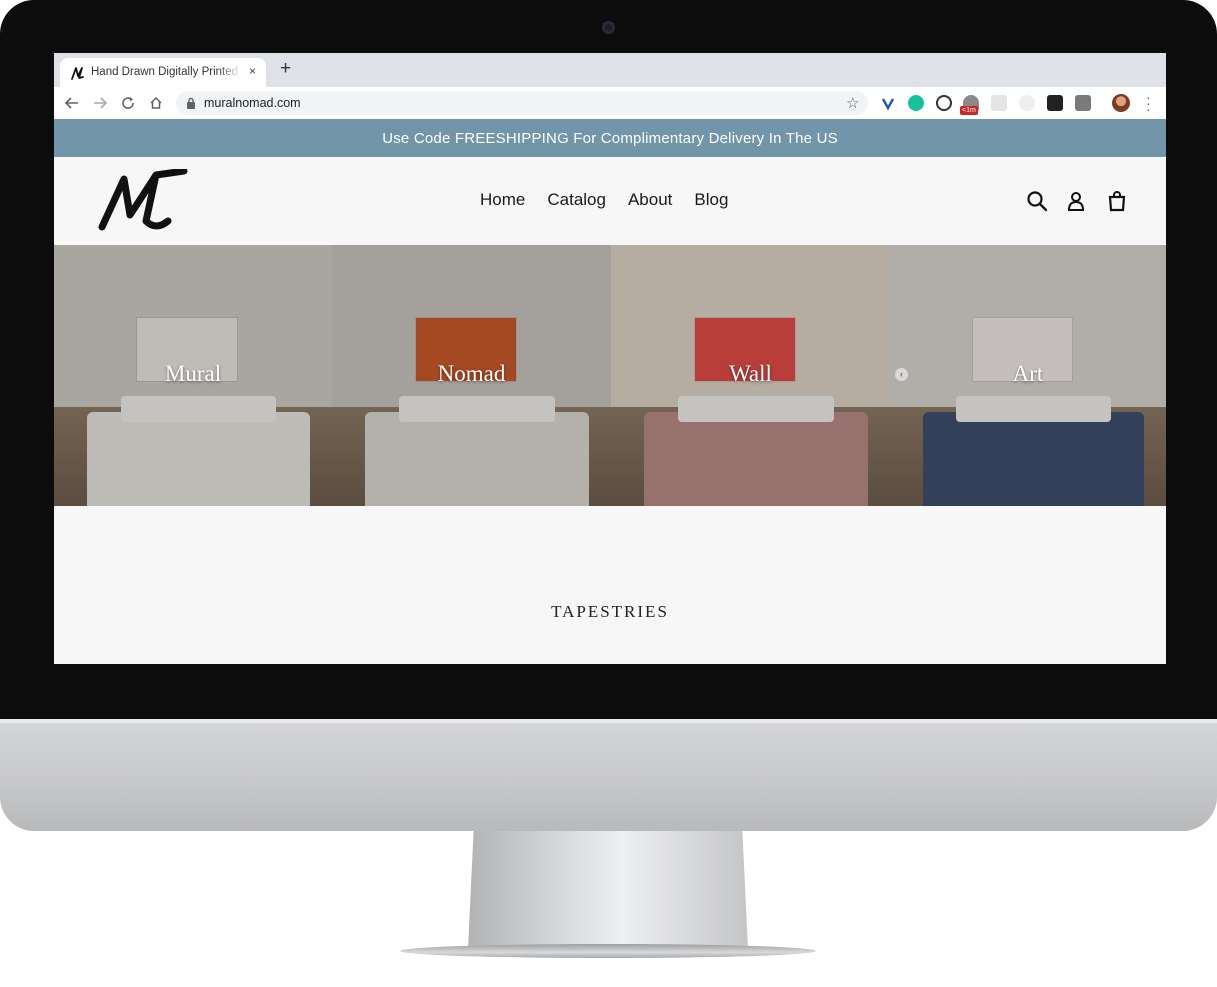 This screenshot has height=987, width=1217. I want to click on hero-panel-art: Art, so click(1028, 375).